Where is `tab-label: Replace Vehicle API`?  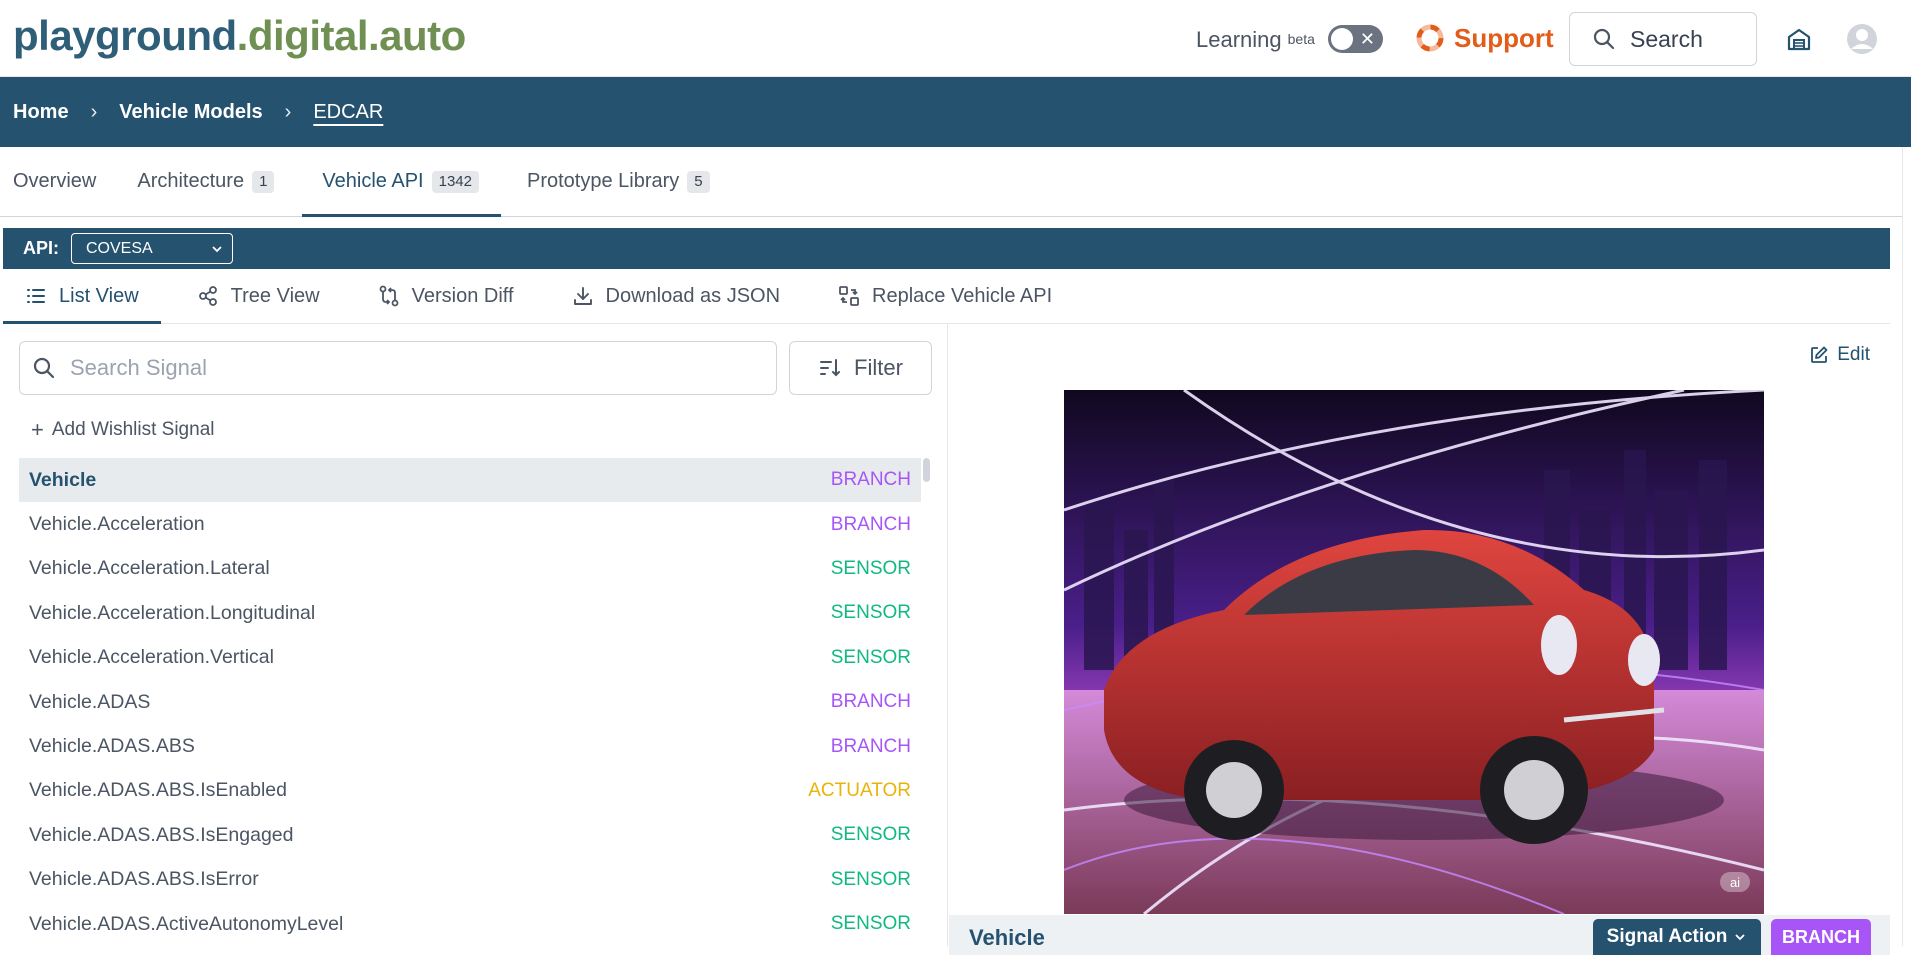
tab-label: Replace Vehicle API is located at coordinates (962, 295).